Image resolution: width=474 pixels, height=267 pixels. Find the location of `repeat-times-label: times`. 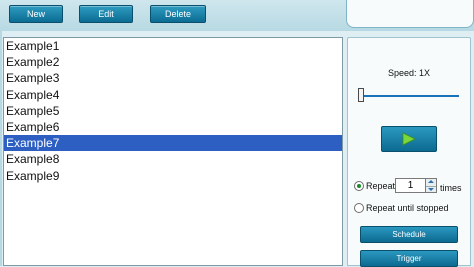

repeat-times-label: times is located at coordinates (451, 188).